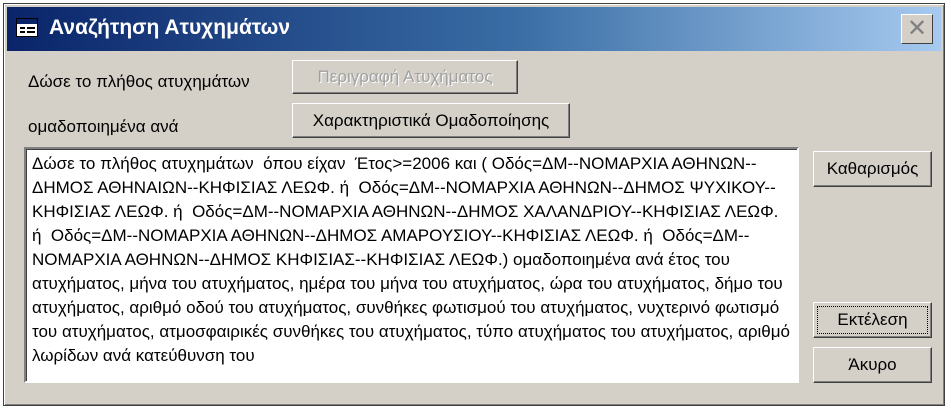  Describe the element at coordinates (474, 29) in the screenshot. I see `title-bar: Αναζήτηση Ατυχημάτων ✕` at that location.